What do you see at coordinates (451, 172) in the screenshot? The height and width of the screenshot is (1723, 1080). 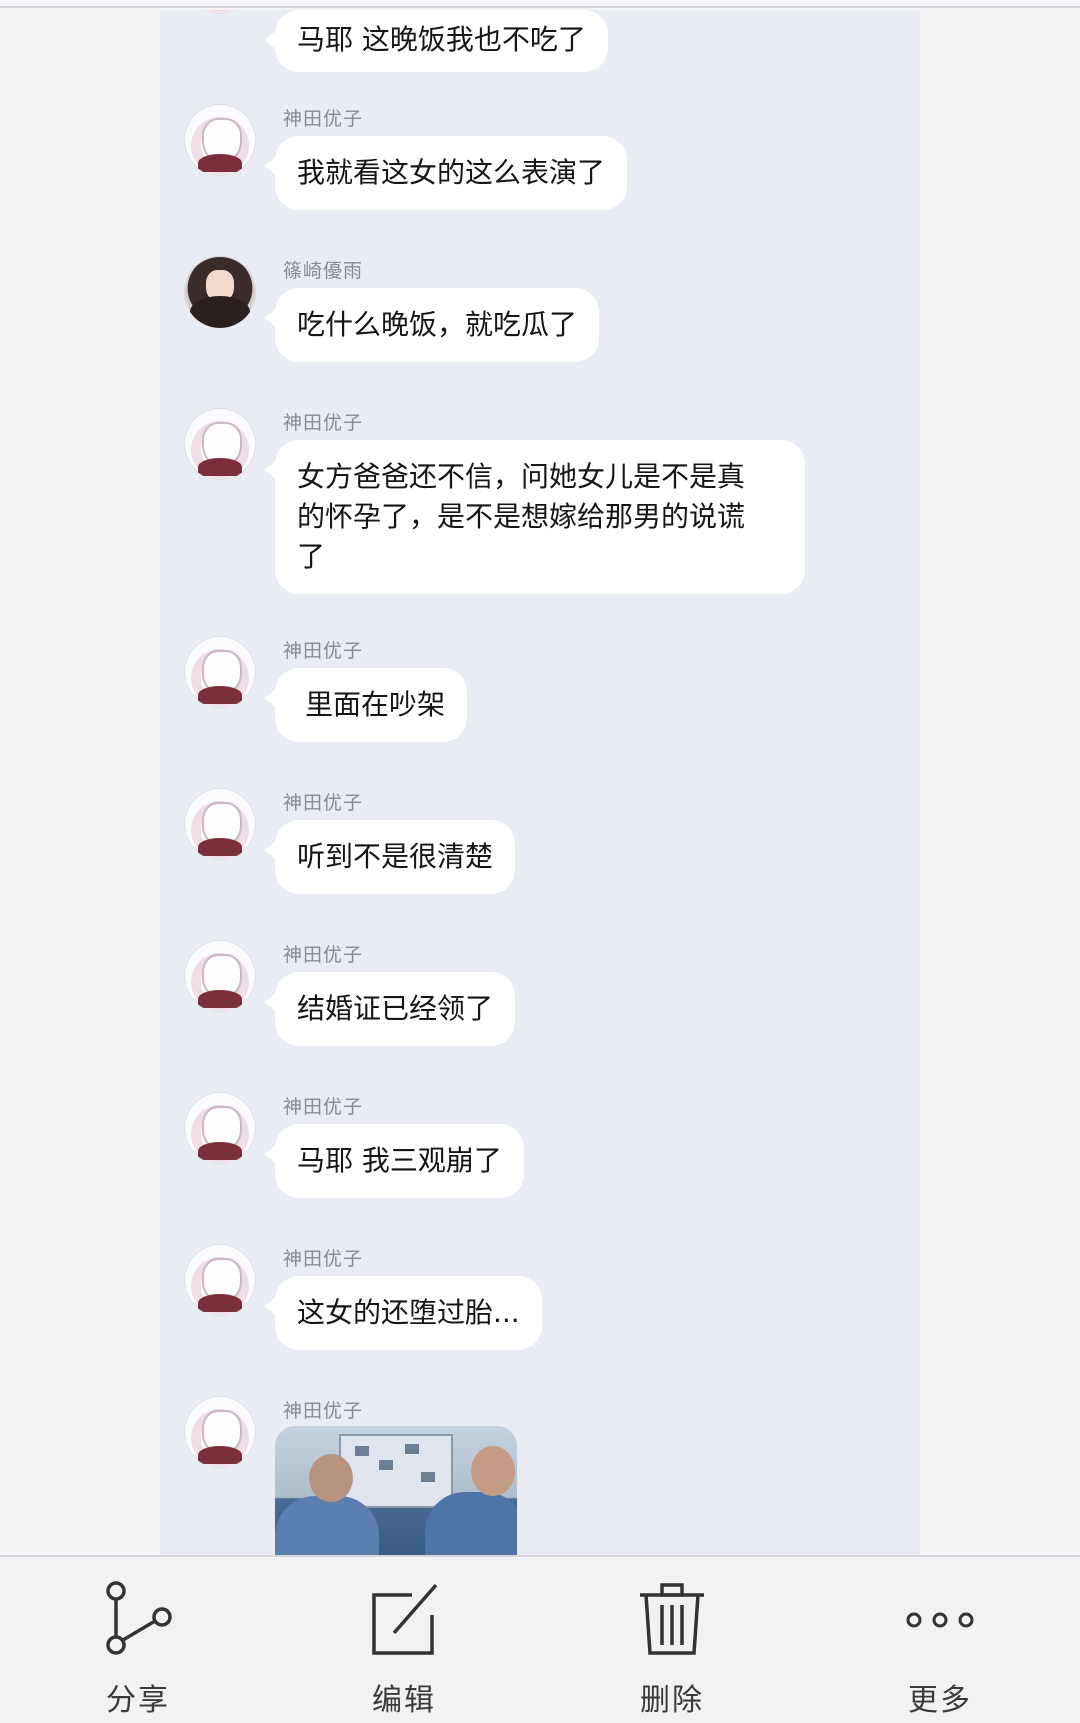 I see `message-text: 我就看这女的这么表演了` at bounding box center [451, 172].